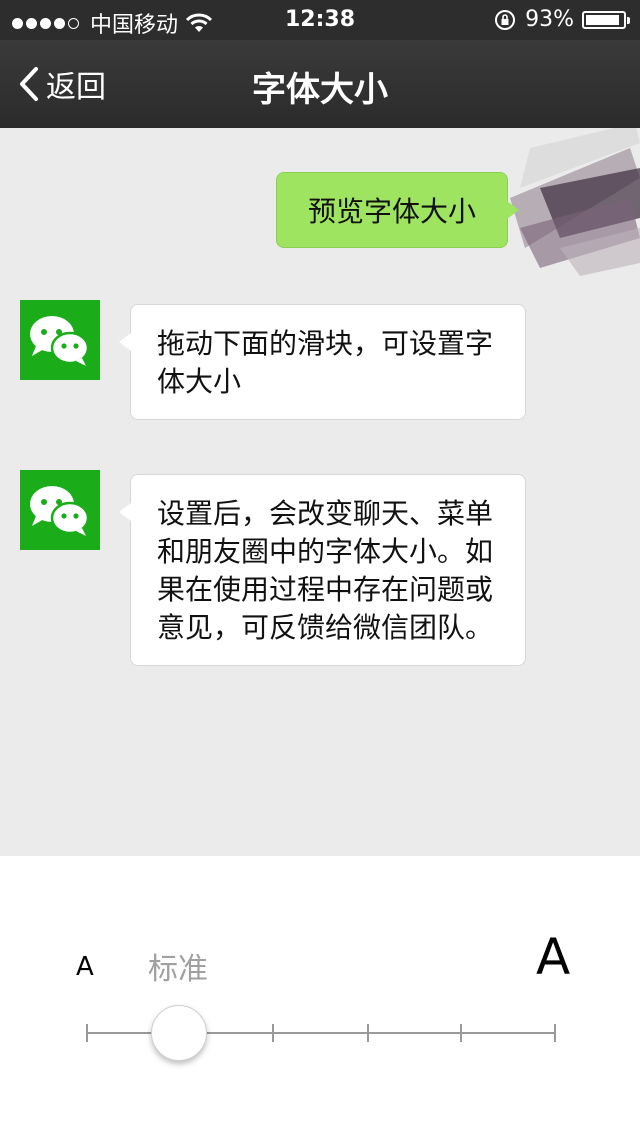 The height and width of the screenshot is (1136, 640). What do you see at coordinates (505, 19) in the screenshot?
I see `rotation-lock-icon` at bounding box center [505, 19].